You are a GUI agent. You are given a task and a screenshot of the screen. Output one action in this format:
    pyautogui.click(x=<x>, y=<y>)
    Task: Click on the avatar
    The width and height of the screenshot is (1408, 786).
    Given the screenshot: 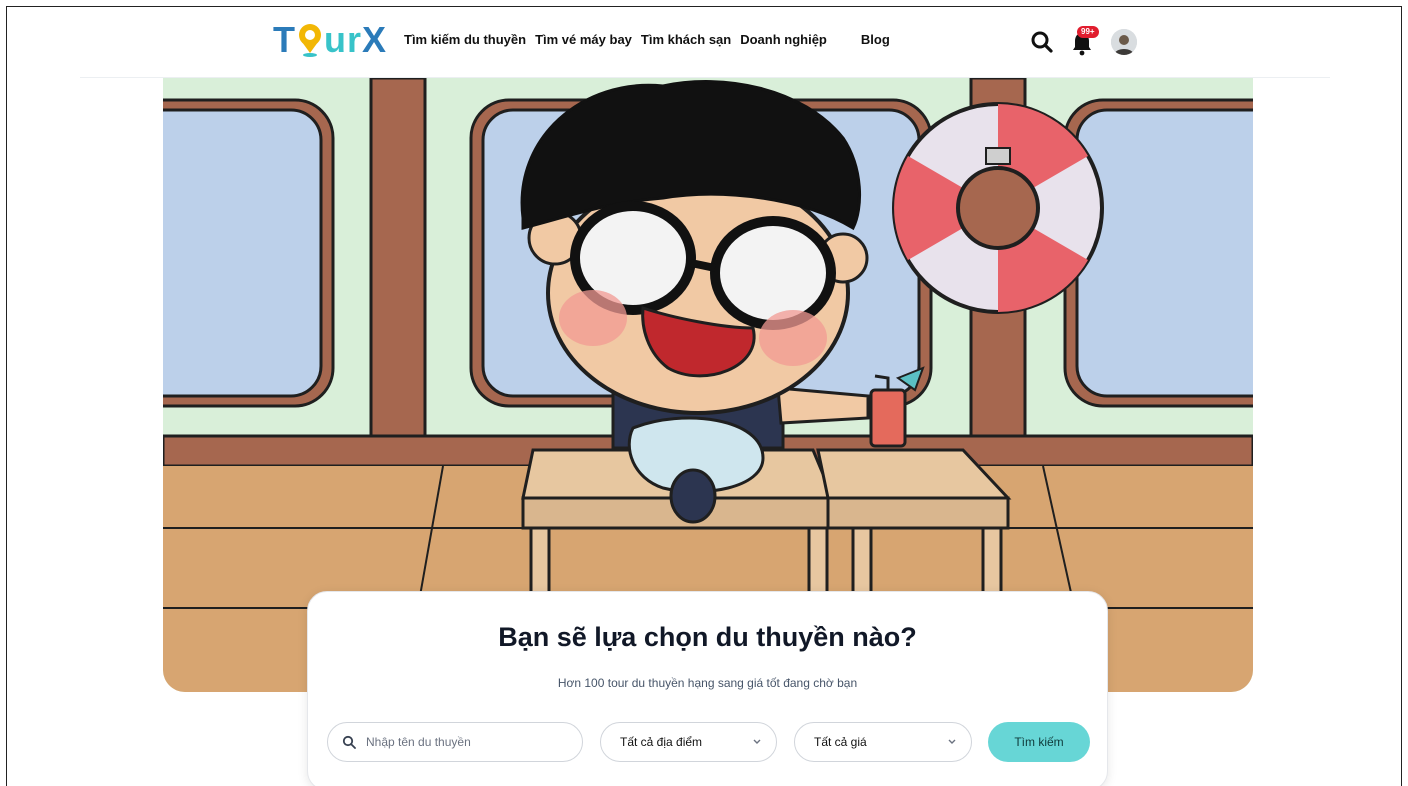 What is the action you would take?
    pyautogui.click(x=1124, y=42)
    